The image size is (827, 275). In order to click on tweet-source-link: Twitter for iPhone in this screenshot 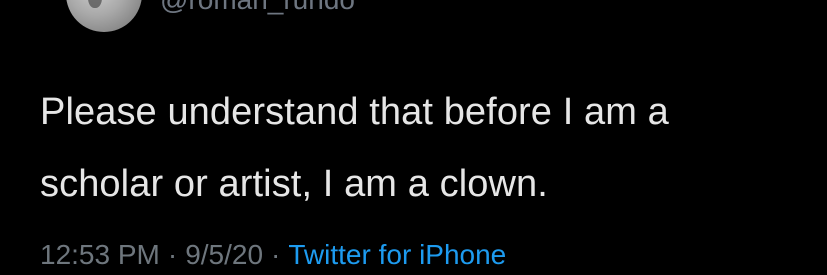, I will do `click(397, 254)`.